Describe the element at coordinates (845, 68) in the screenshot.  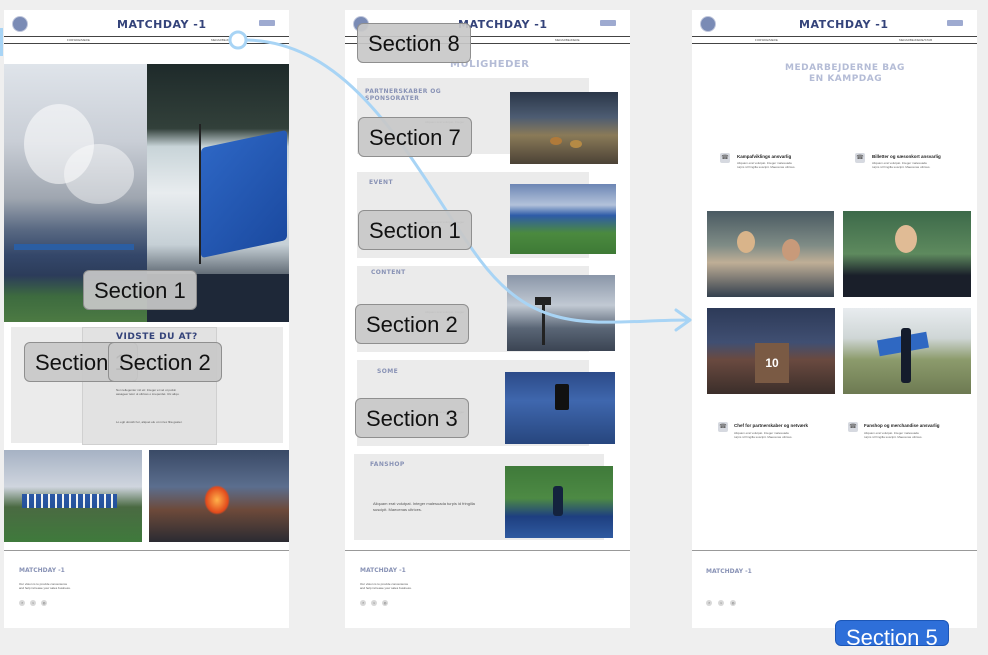
I see `page-title-line1: MEDARBEJDERNE BAG` at that location.